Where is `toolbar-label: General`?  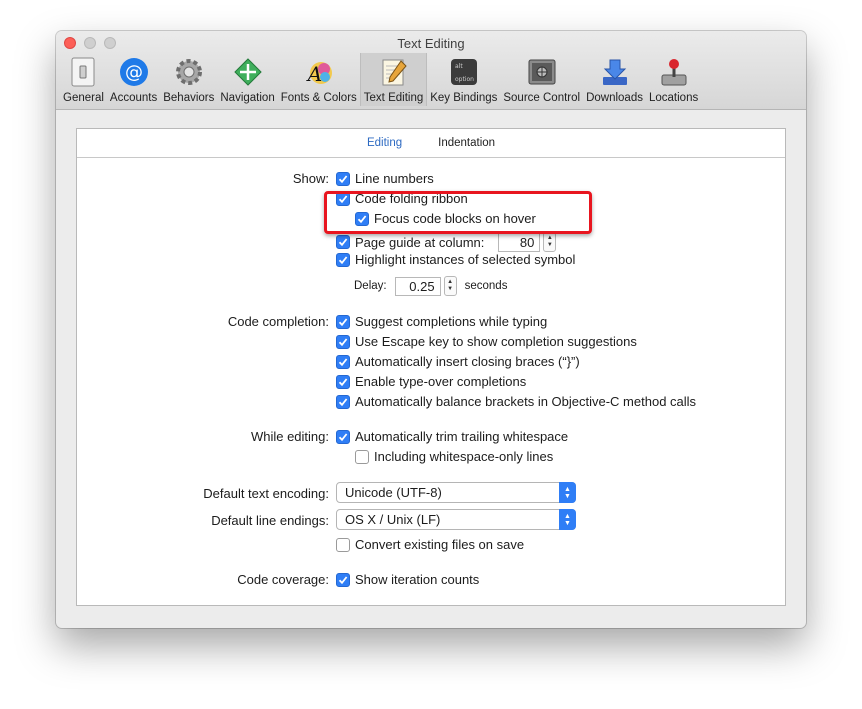
toolbar-label: General is located at coordinates (83, 98).